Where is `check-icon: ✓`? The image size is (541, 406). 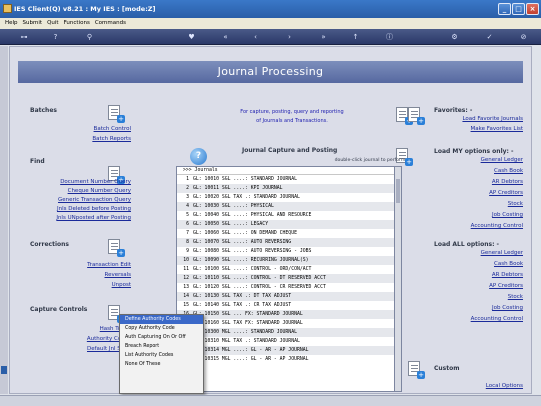 check-icon: ✓ is located at coordinates (489, 37).